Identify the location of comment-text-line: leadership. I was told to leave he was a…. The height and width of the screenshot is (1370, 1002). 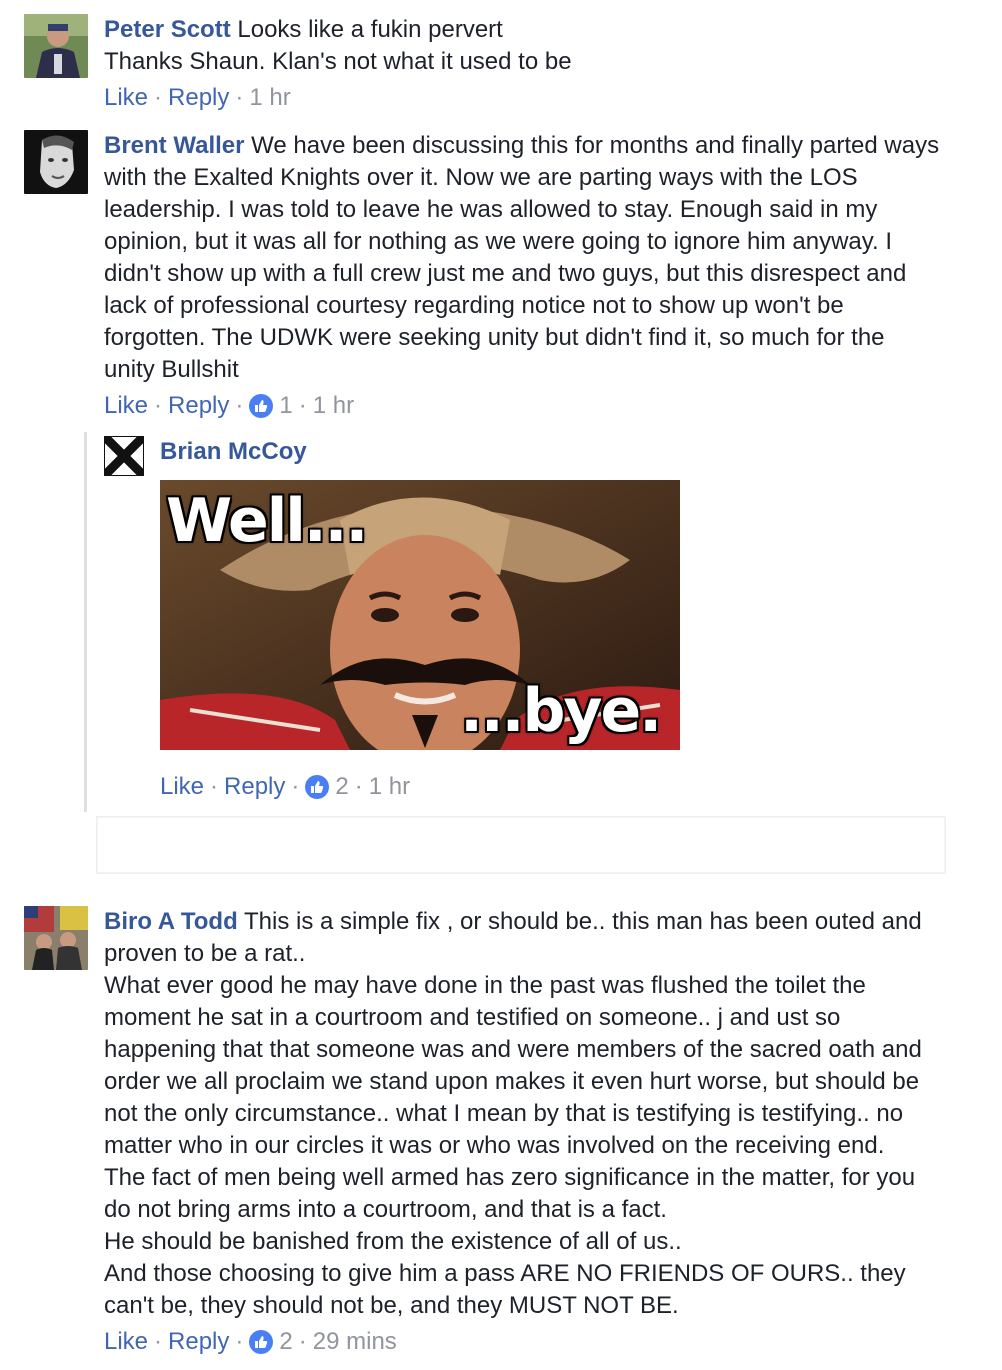
(491, 209).